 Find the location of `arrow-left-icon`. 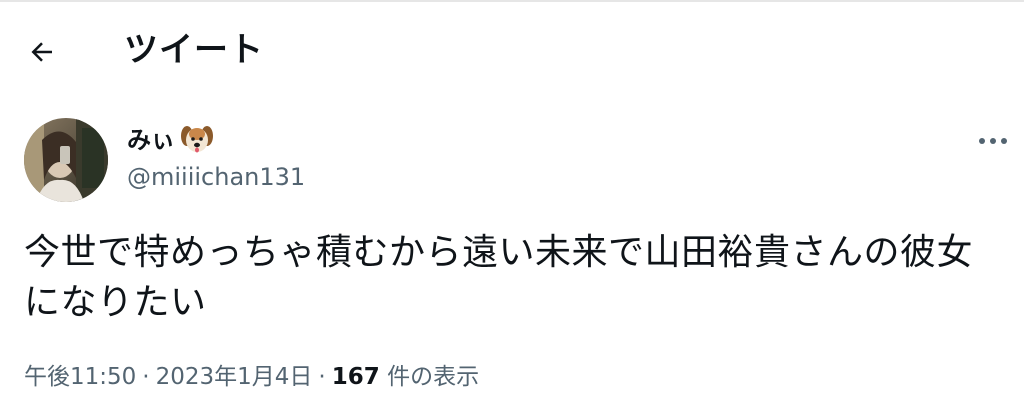

arrow-left-icon is located at coordinates (41, 52).